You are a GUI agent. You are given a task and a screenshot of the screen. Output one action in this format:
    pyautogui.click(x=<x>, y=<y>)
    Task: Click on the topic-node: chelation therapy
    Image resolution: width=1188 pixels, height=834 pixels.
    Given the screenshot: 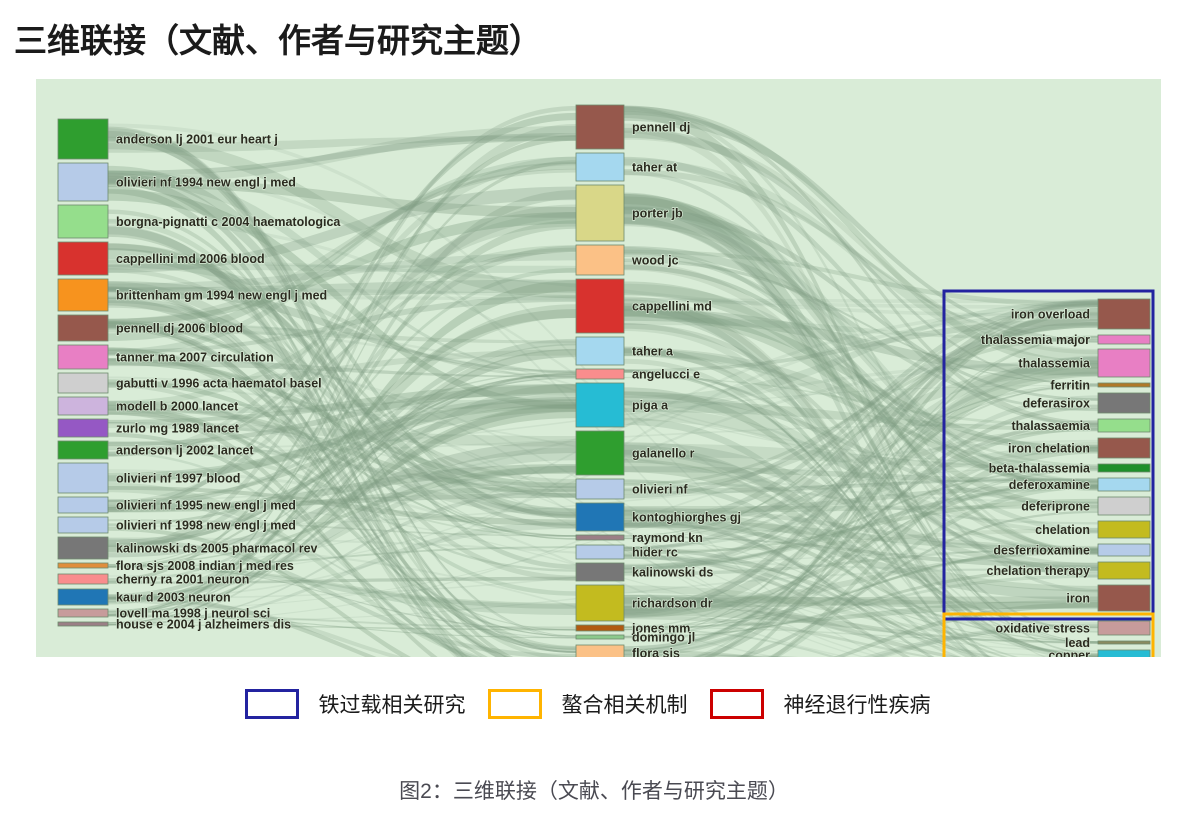 What is the action you would take?
    pyautogui.click(x=1068, y=570)
    